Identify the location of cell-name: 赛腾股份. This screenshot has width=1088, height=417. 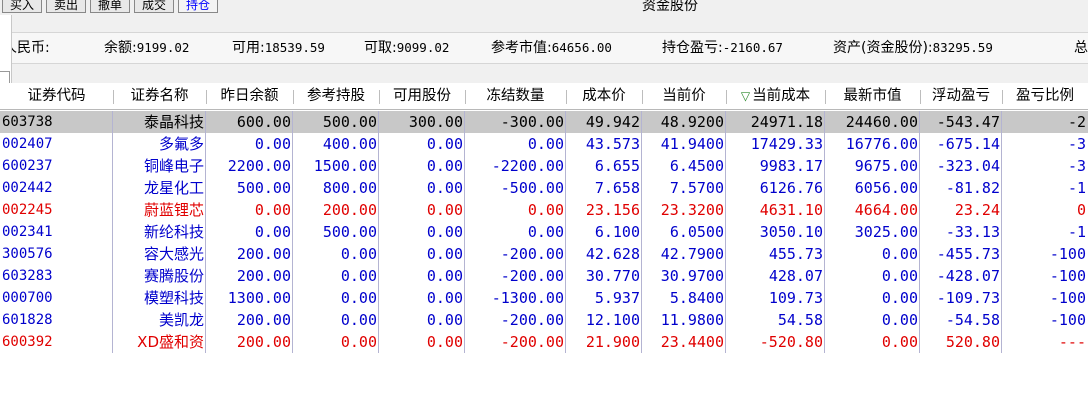
(173, 276).